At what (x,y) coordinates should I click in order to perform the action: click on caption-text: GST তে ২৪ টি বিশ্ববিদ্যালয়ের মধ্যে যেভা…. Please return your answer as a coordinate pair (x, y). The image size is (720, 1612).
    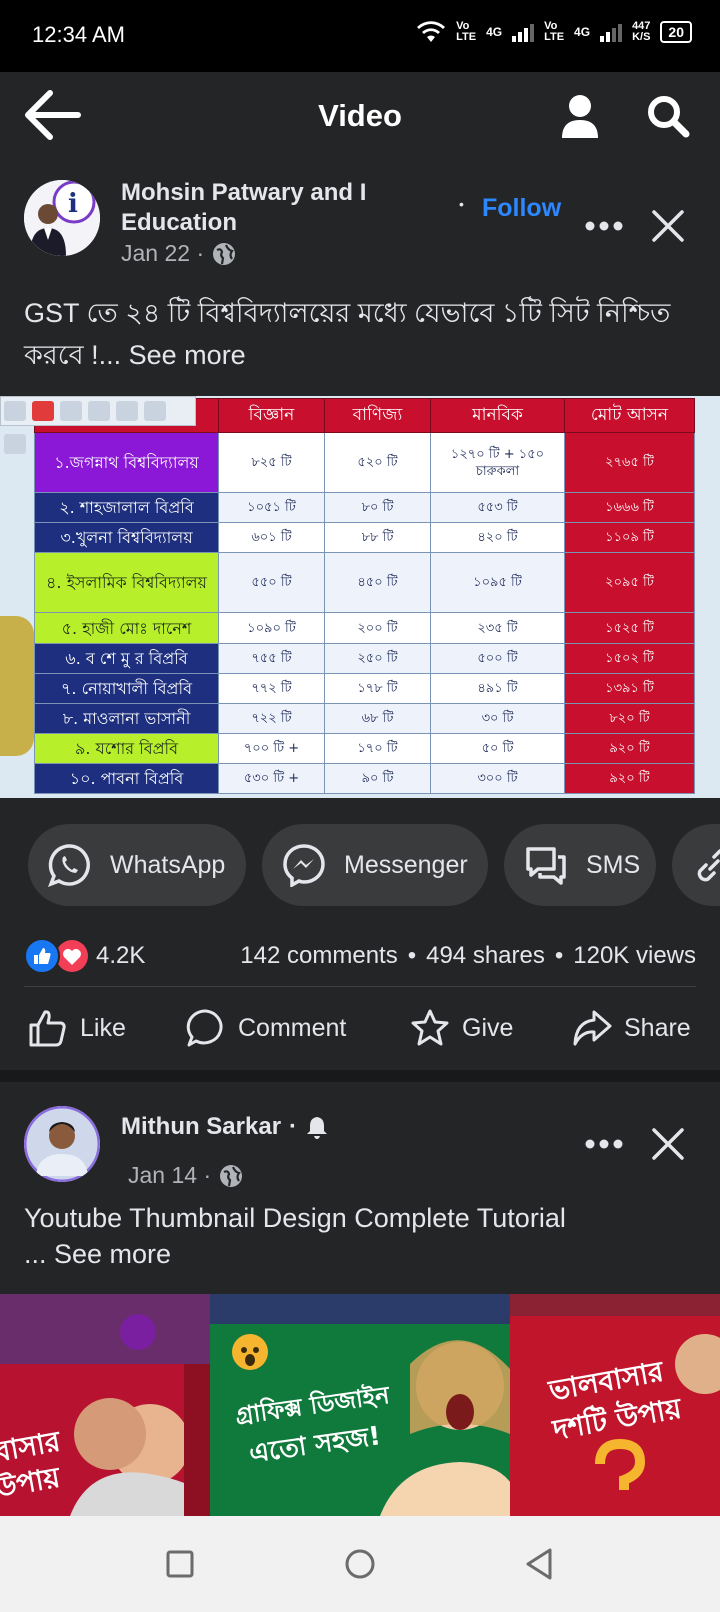
    Looking at the image, I should click on (347, 334).